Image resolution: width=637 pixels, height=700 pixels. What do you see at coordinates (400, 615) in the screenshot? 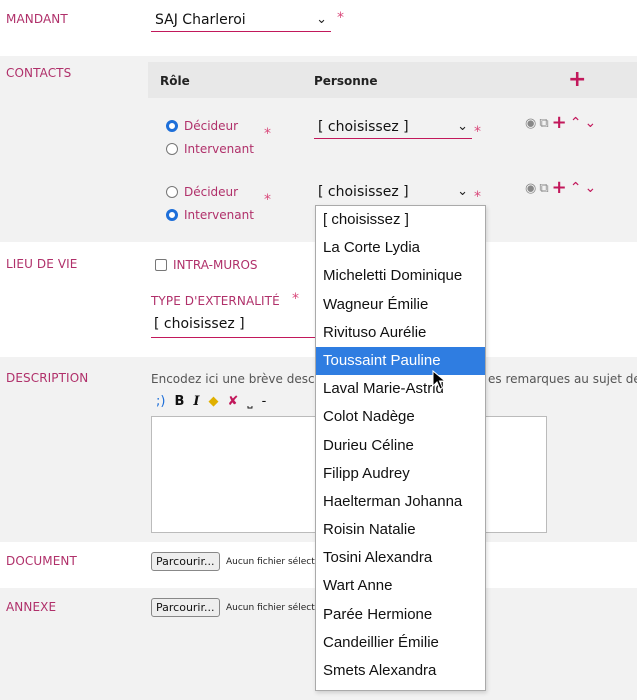
I see `dropdown-option: Parée Hermione` at bounding box center [400, 615].